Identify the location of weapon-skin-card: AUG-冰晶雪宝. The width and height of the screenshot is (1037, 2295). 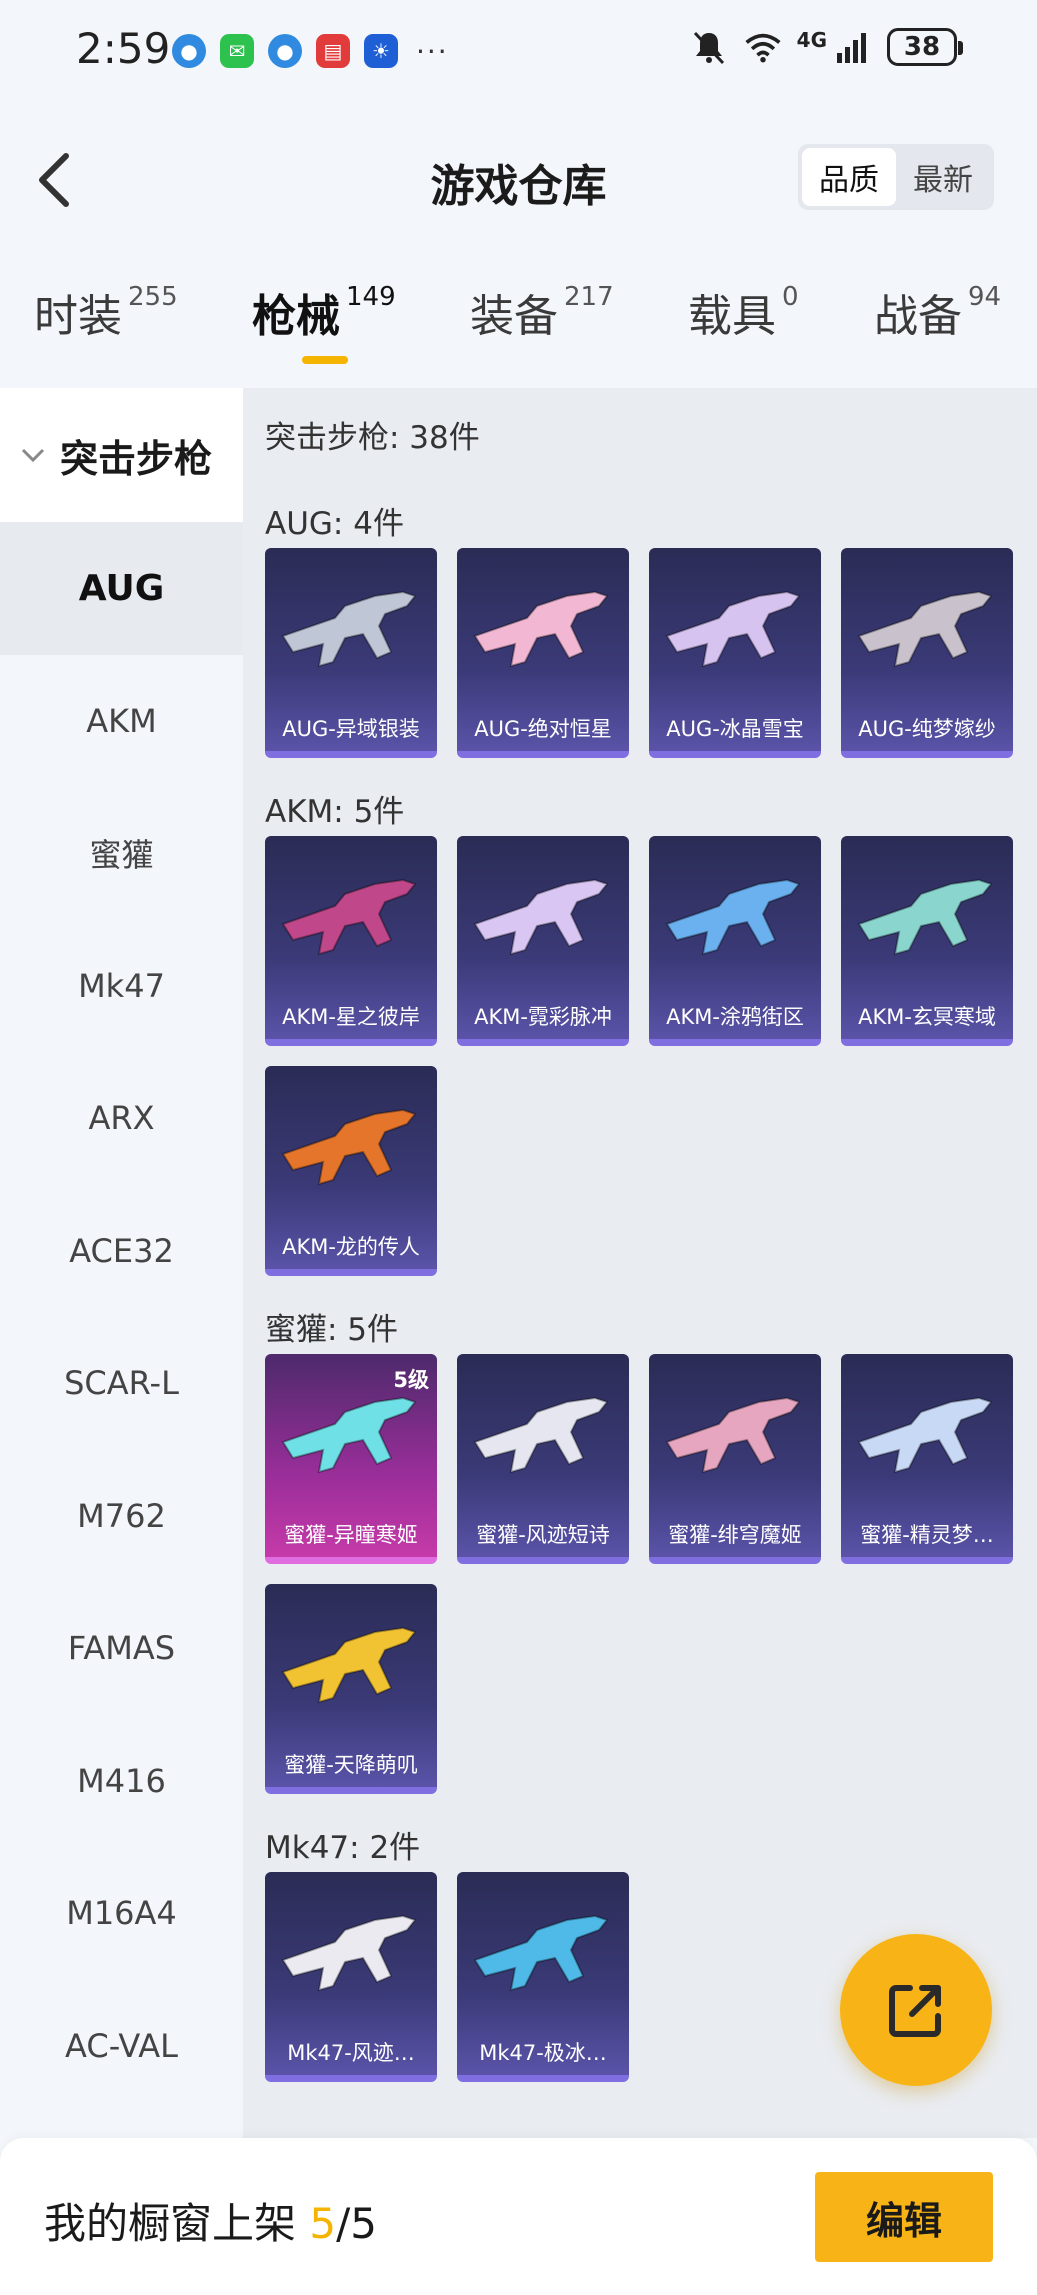
(735, 653).